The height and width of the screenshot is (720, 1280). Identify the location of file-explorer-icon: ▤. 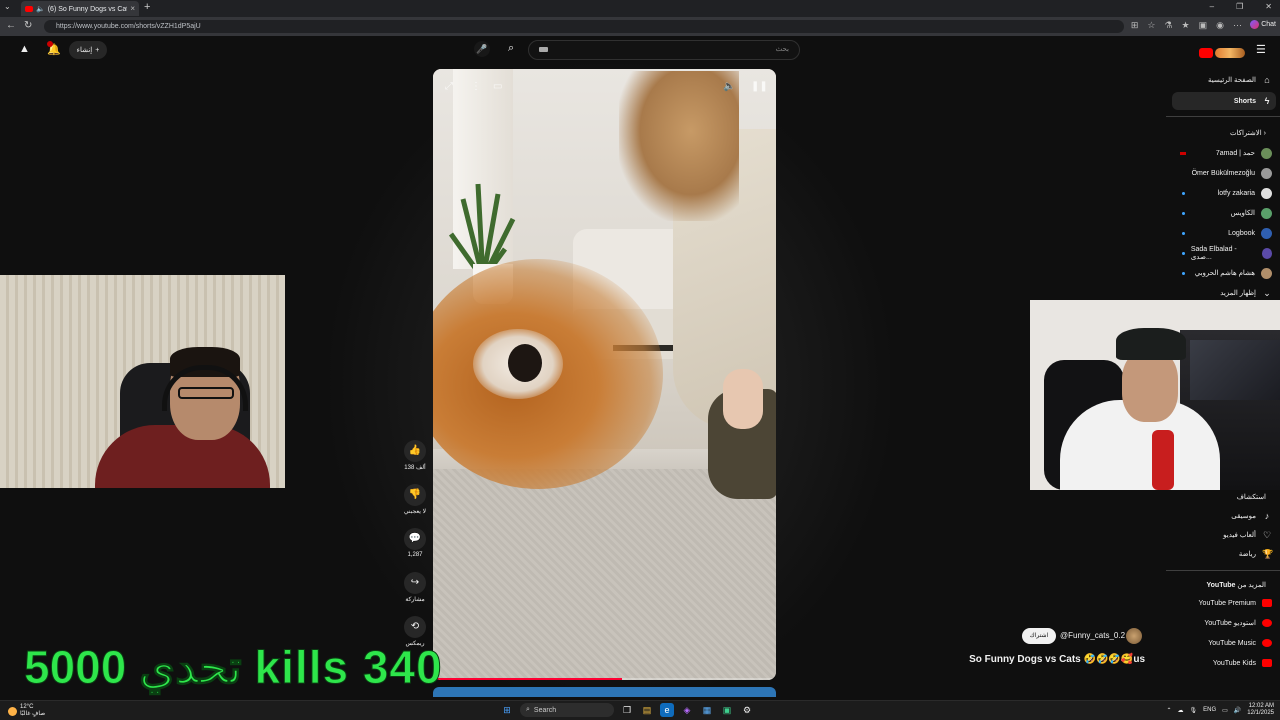
(647, 710).